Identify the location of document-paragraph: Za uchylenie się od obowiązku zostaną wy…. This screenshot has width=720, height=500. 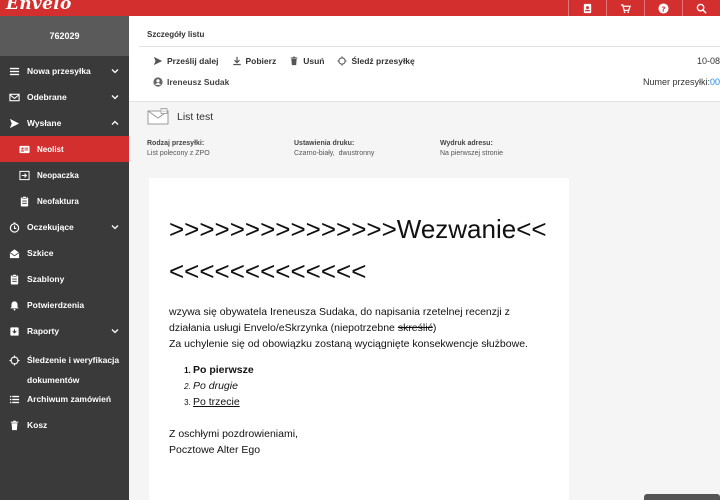
(348, 344).